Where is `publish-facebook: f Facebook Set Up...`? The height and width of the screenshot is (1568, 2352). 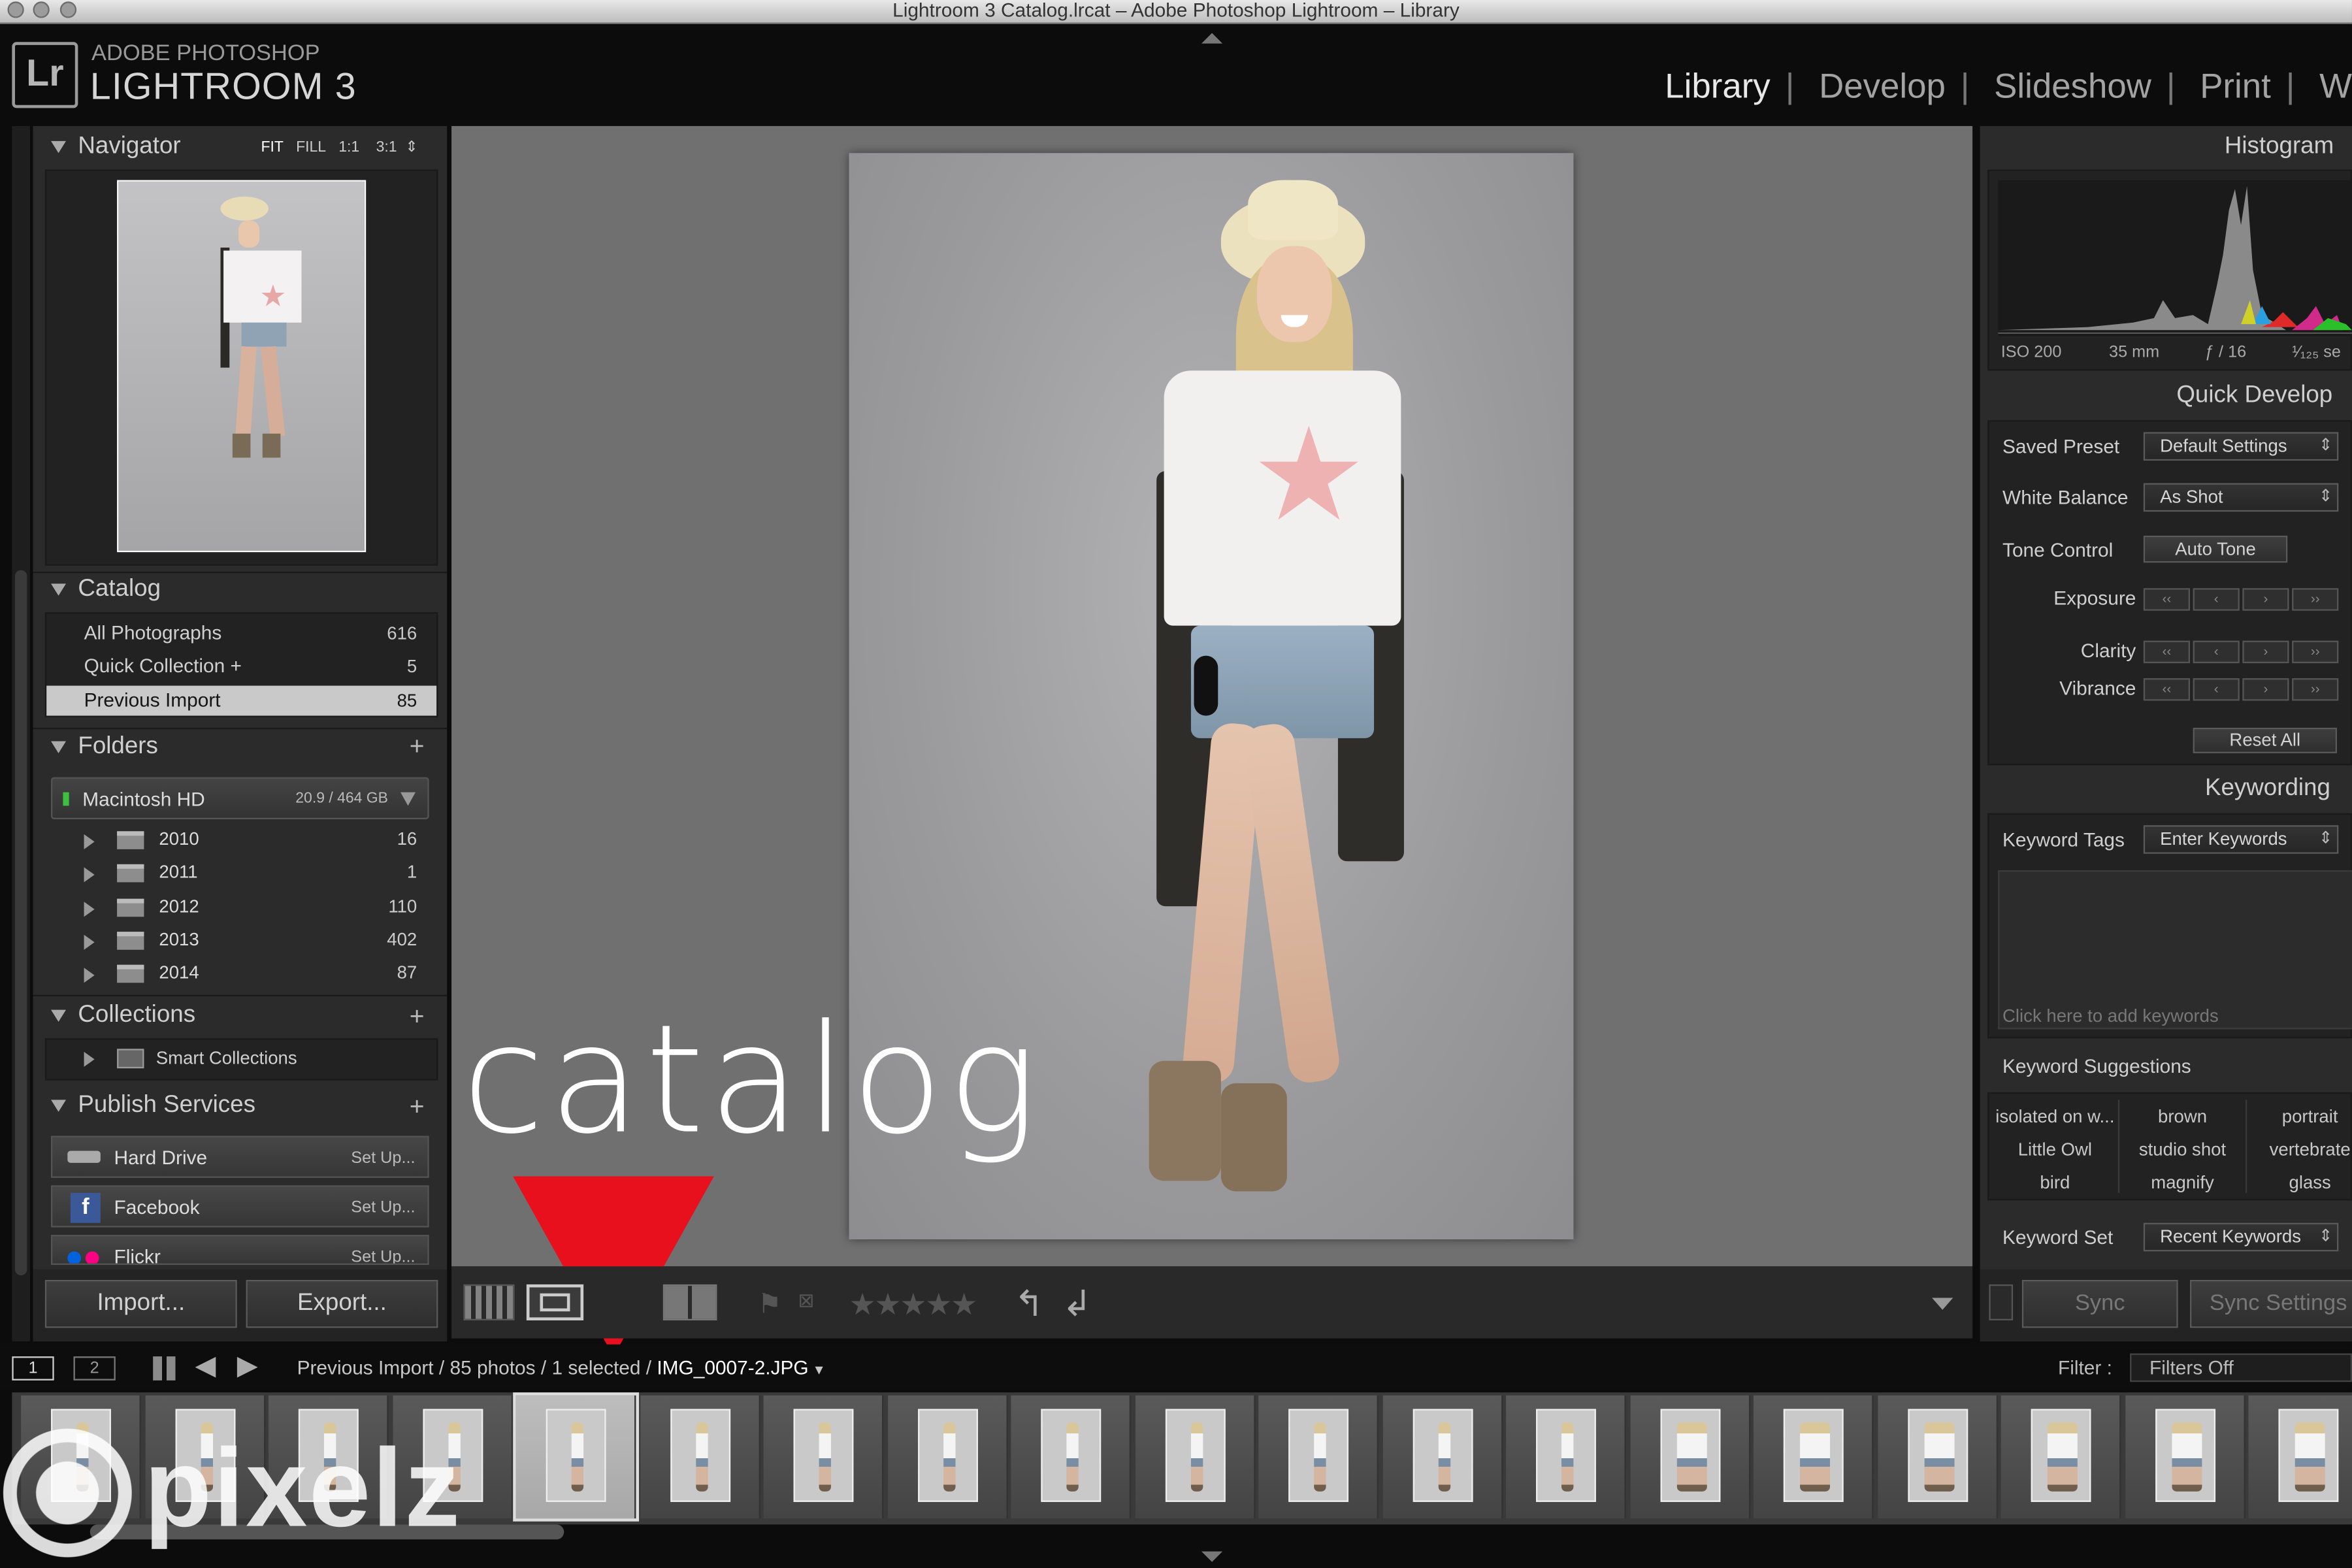
publish-facebook: f Facebook Set Up... is located at coordinates (240, 1206).